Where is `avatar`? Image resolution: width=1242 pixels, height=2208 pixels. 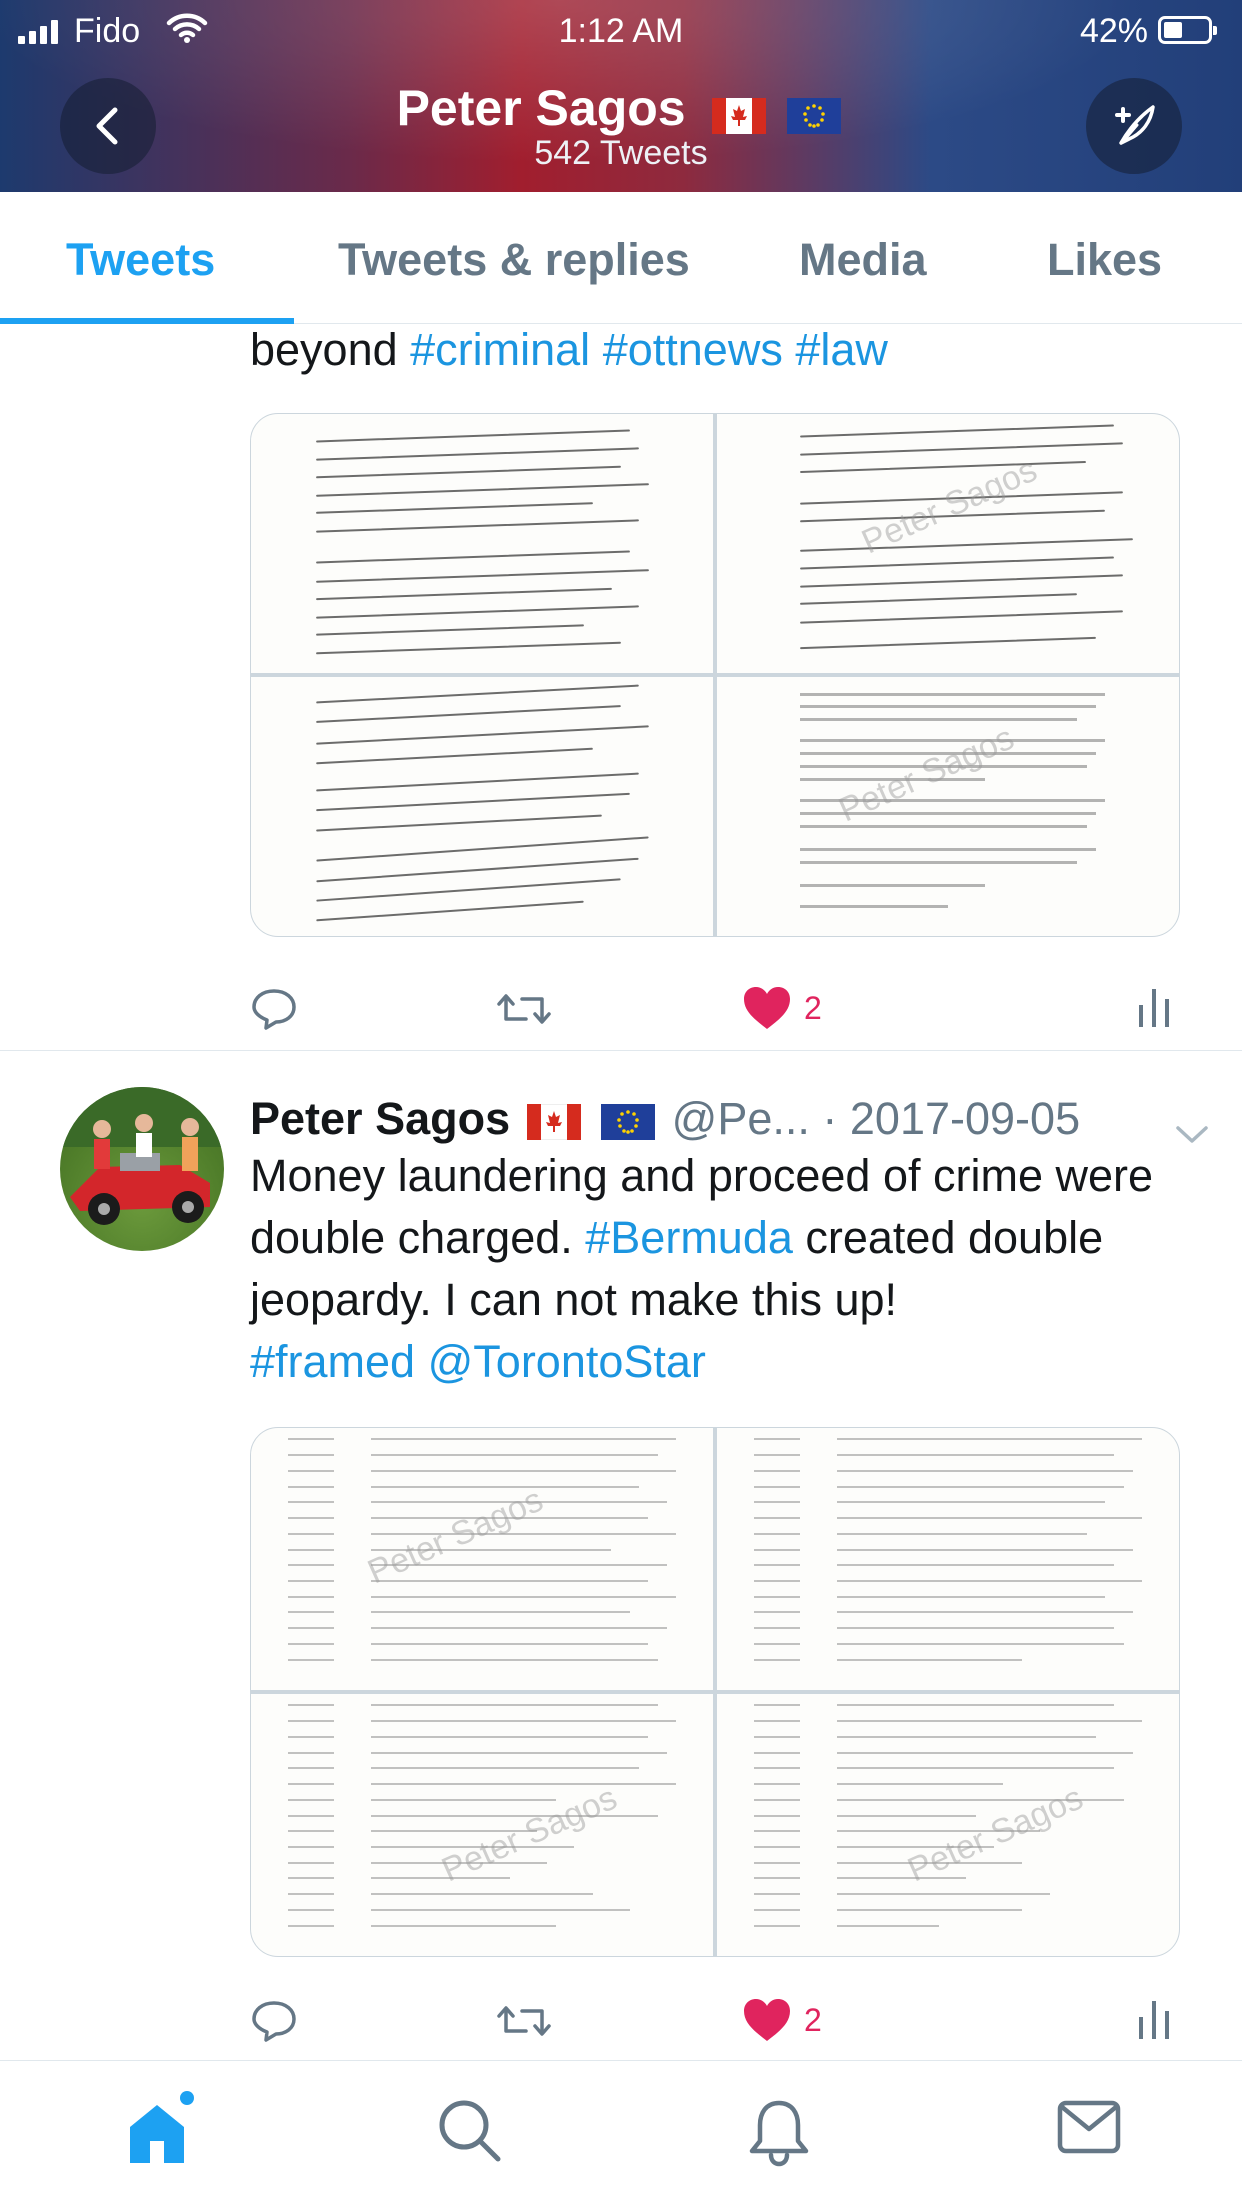 avatar is located at coordinates (142, 1169).